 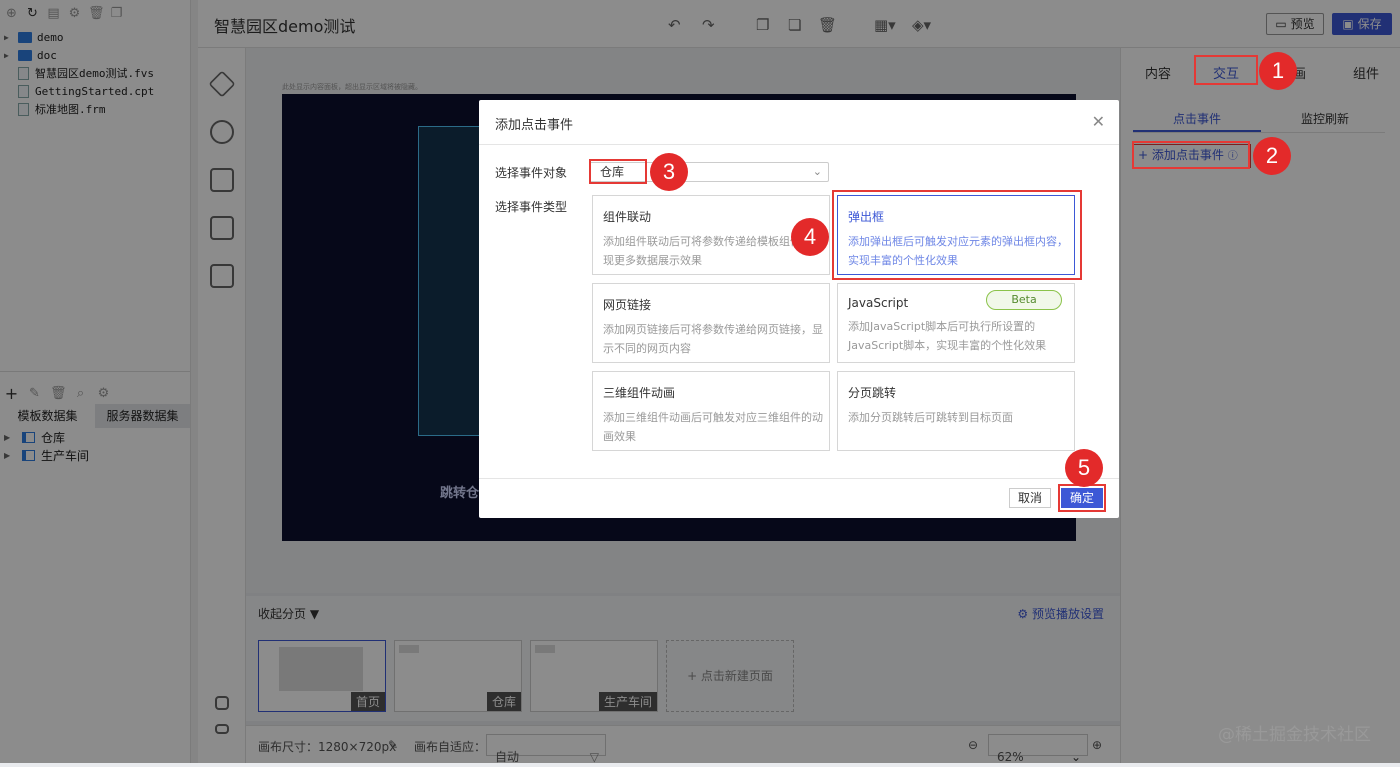 I want to click on cancel-button: 取消, so click(x=1030, y=498).